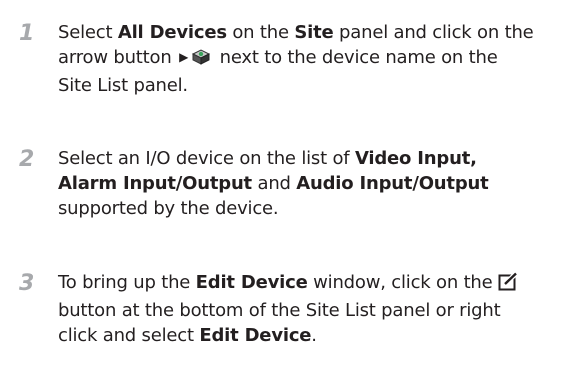 Image resolution: width=565 pixels, height=365 pixels. I want to click on all-devices-label: All Devices, so click(172, 32).